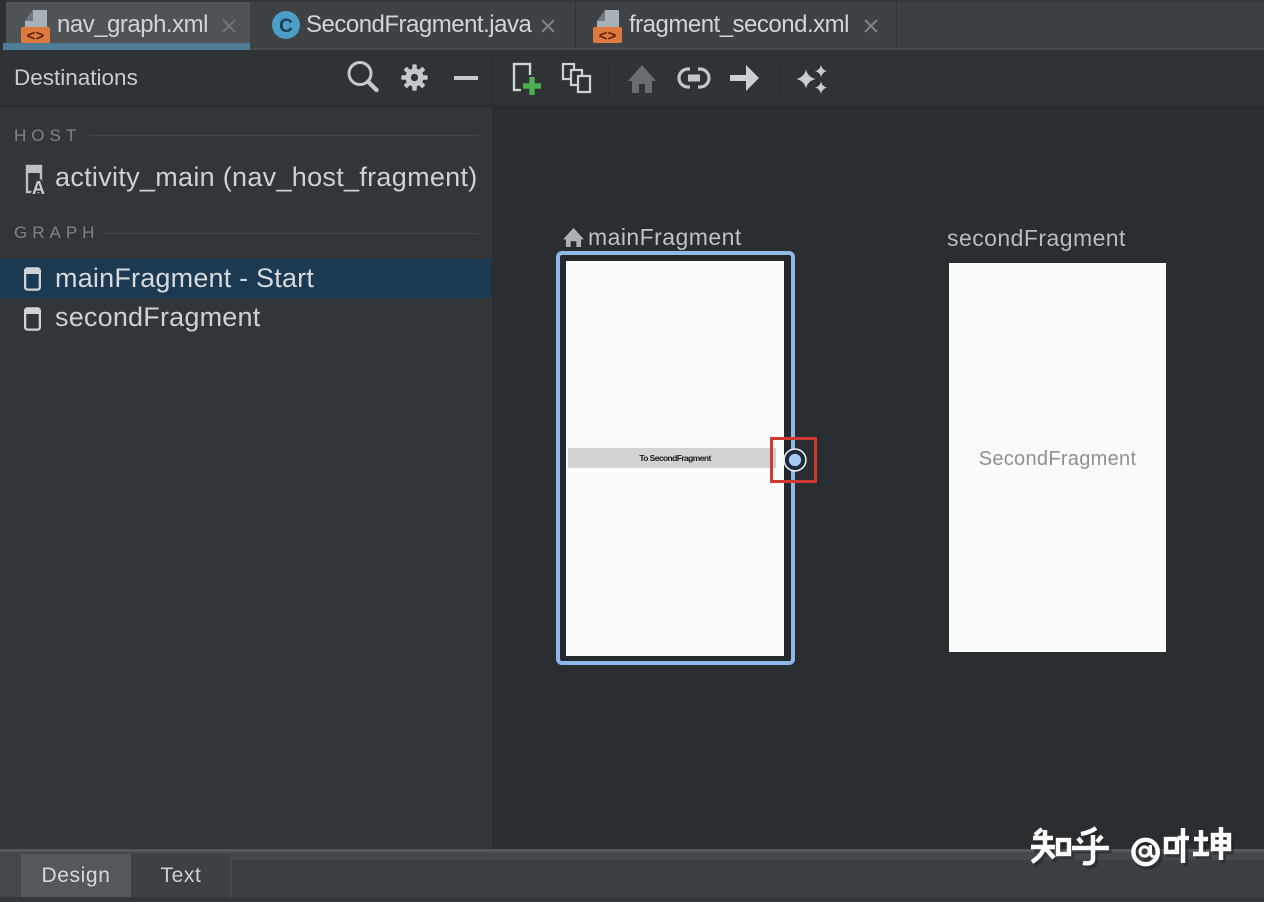 Image resolution: width=1264 pixels, height=902 pixels. Describe the element at coordinates (286, 26) in the screenshot. I see `svg-text: C` at that location.